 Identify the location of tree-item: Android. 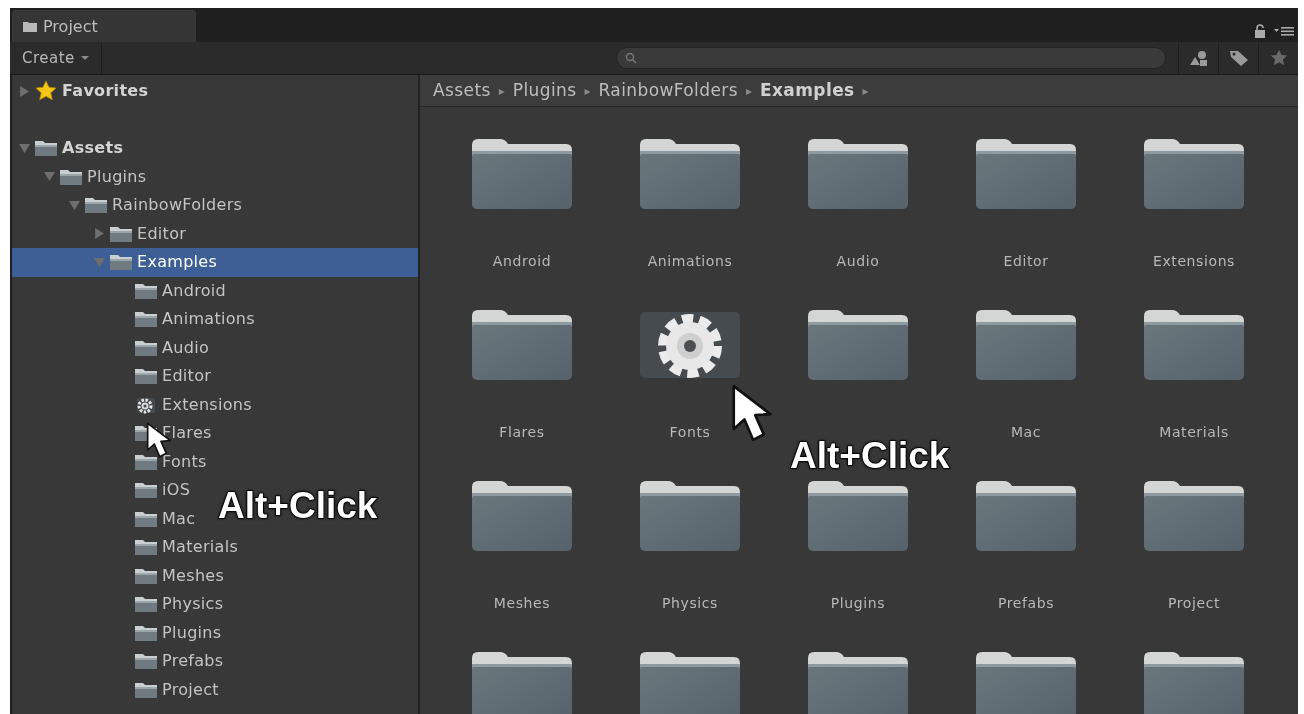
(121, 290).